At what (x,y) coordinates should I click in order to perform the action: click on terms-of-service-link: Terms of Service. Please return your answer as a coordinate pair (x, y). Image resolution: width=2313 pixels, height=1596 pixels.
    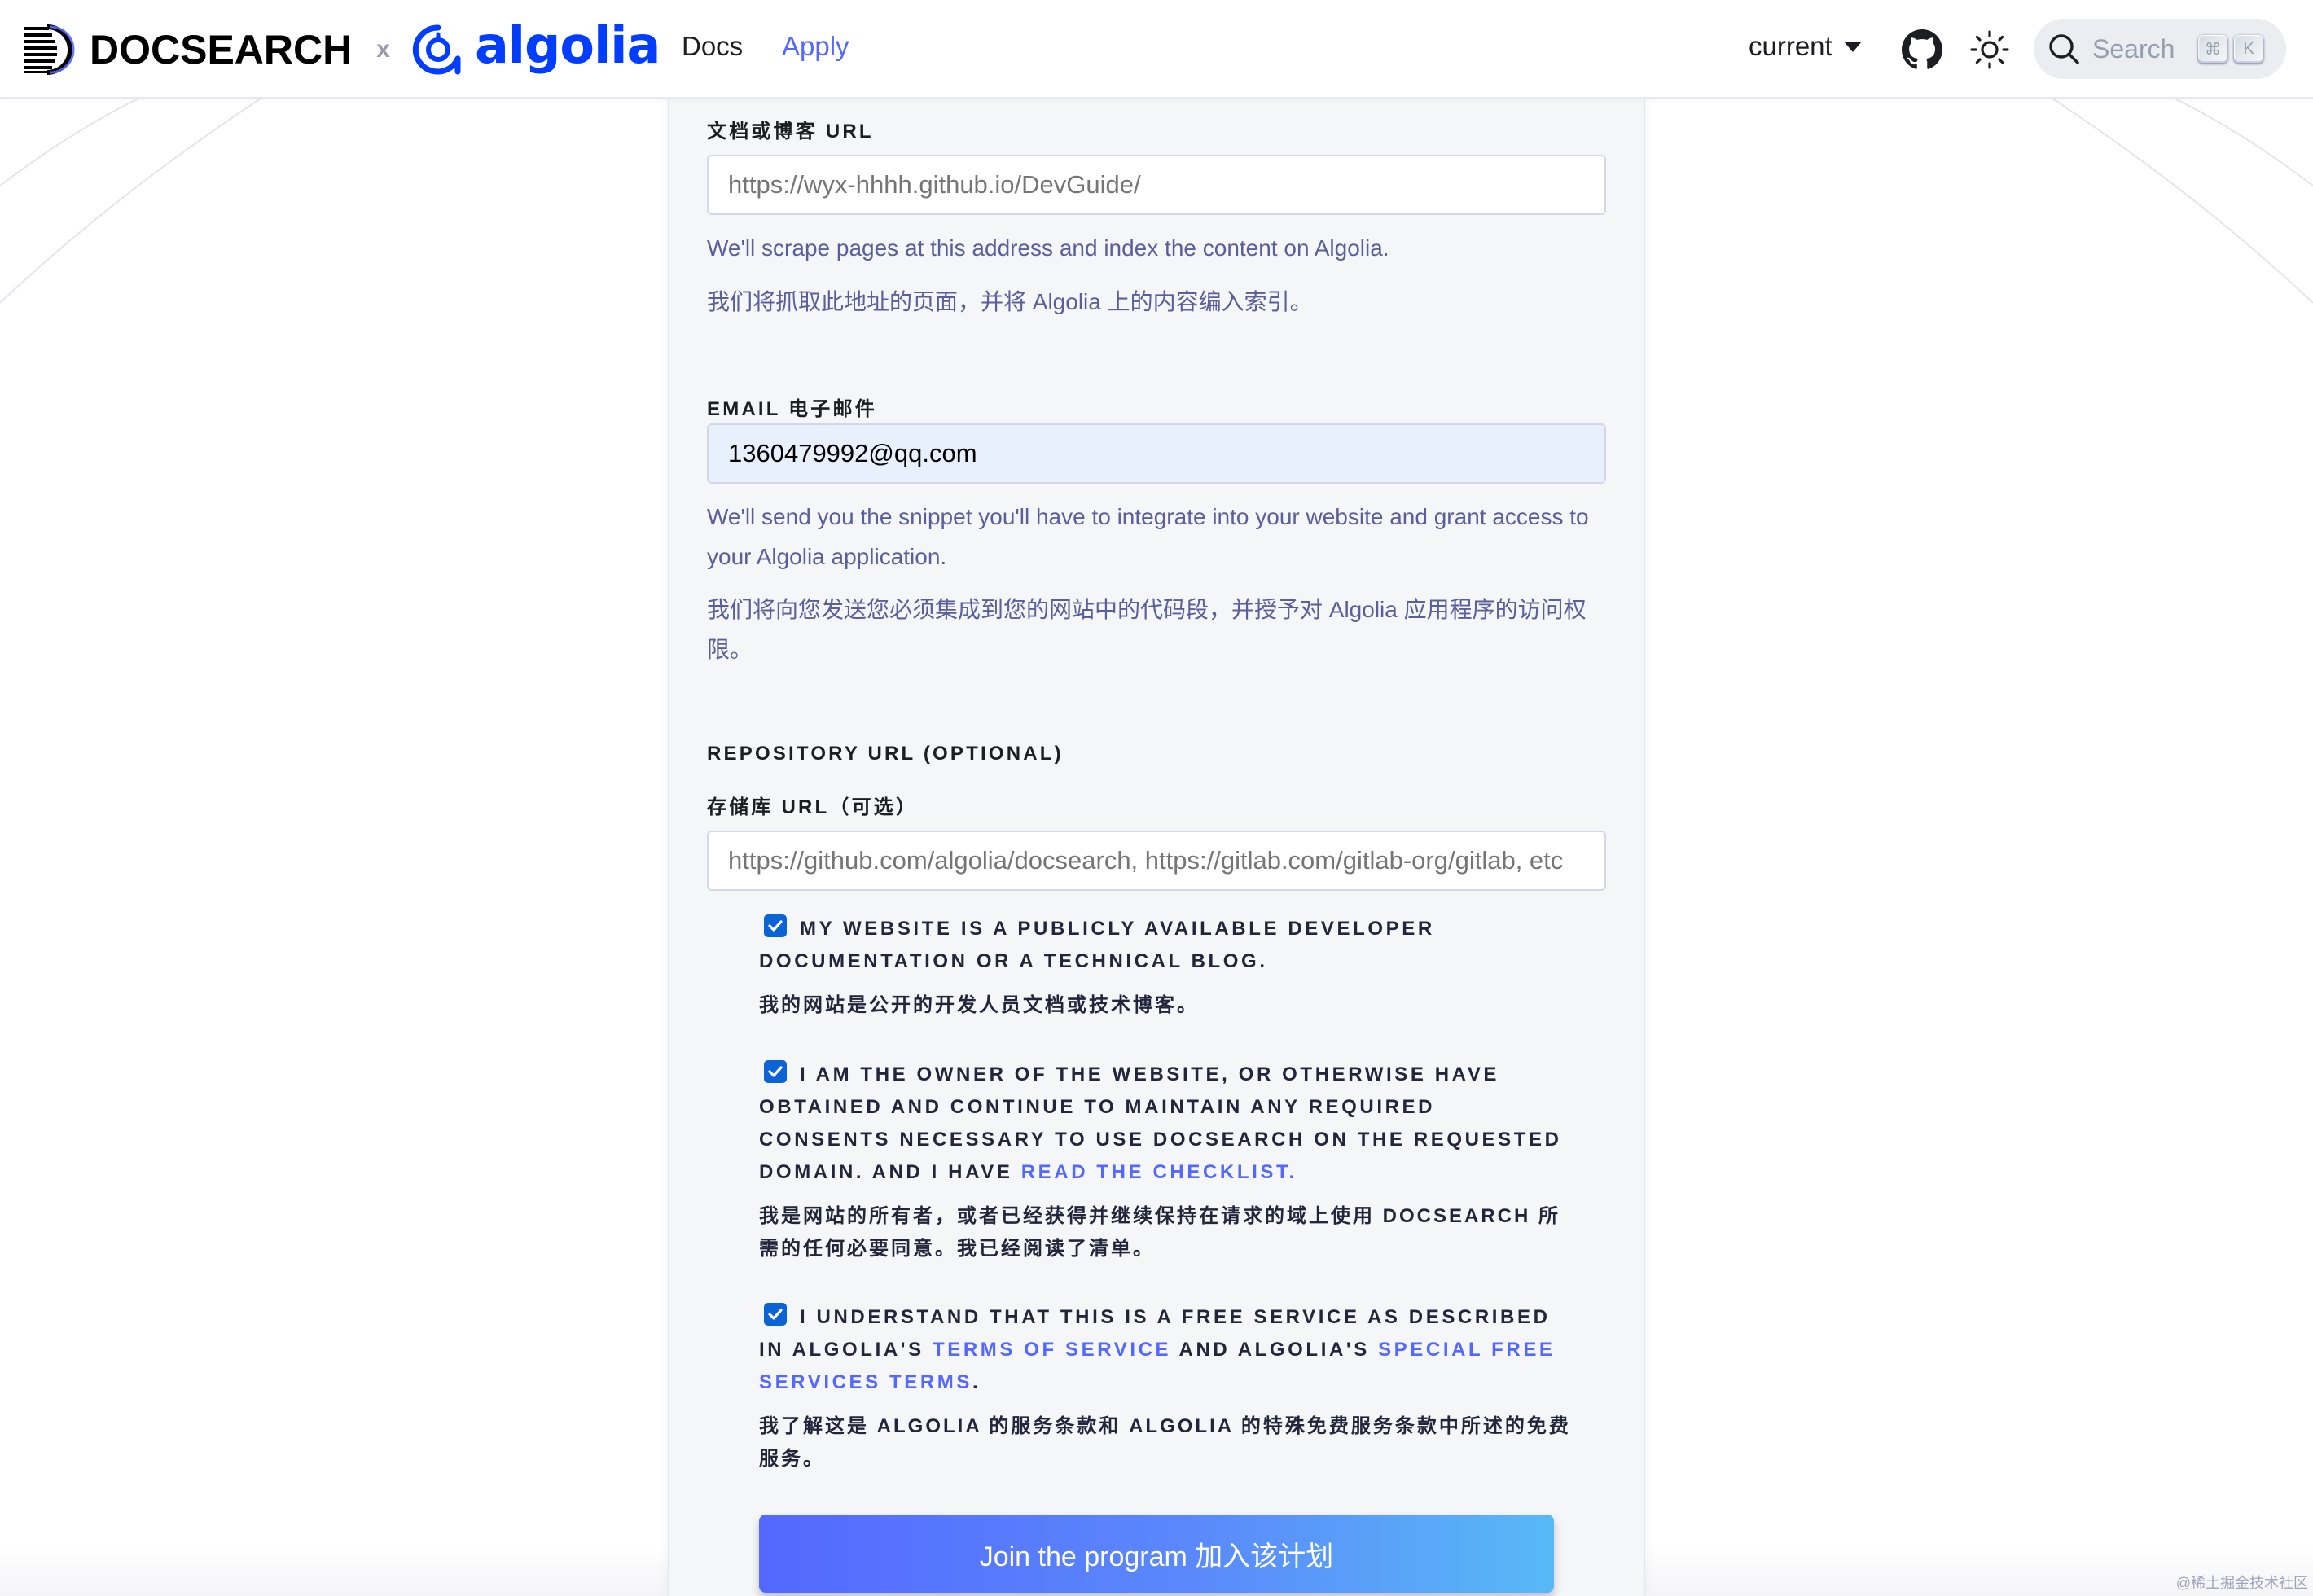
    Looking at the image, I should click on (1052, 1350).